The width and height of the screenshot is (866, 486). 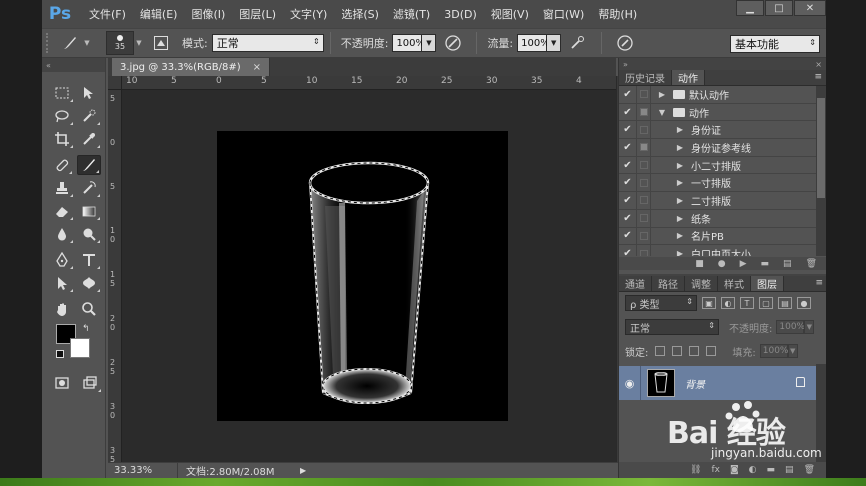 I want to click on new-action-icon: ▤, so click(x=787, y=264).